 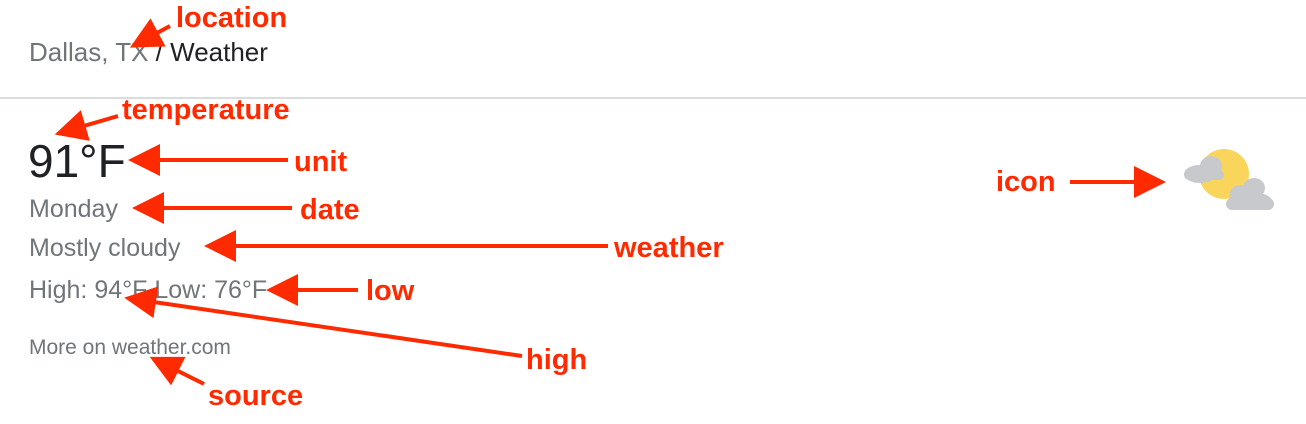 I want to click on annotation-location: location, so click(x=232, y=18).